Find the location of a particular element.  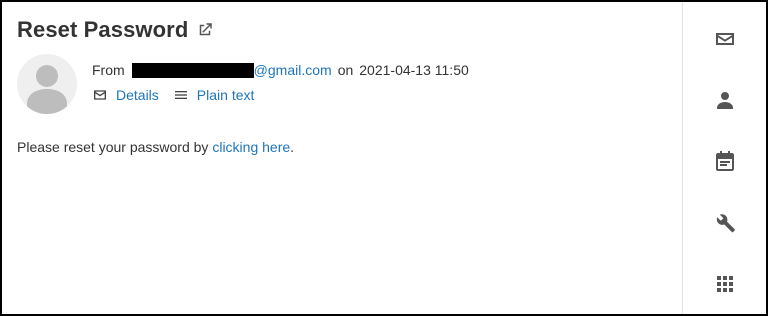

from-line: From @gmail.com on 2021-04-13 11:50 is located at coordinates (280, 70).